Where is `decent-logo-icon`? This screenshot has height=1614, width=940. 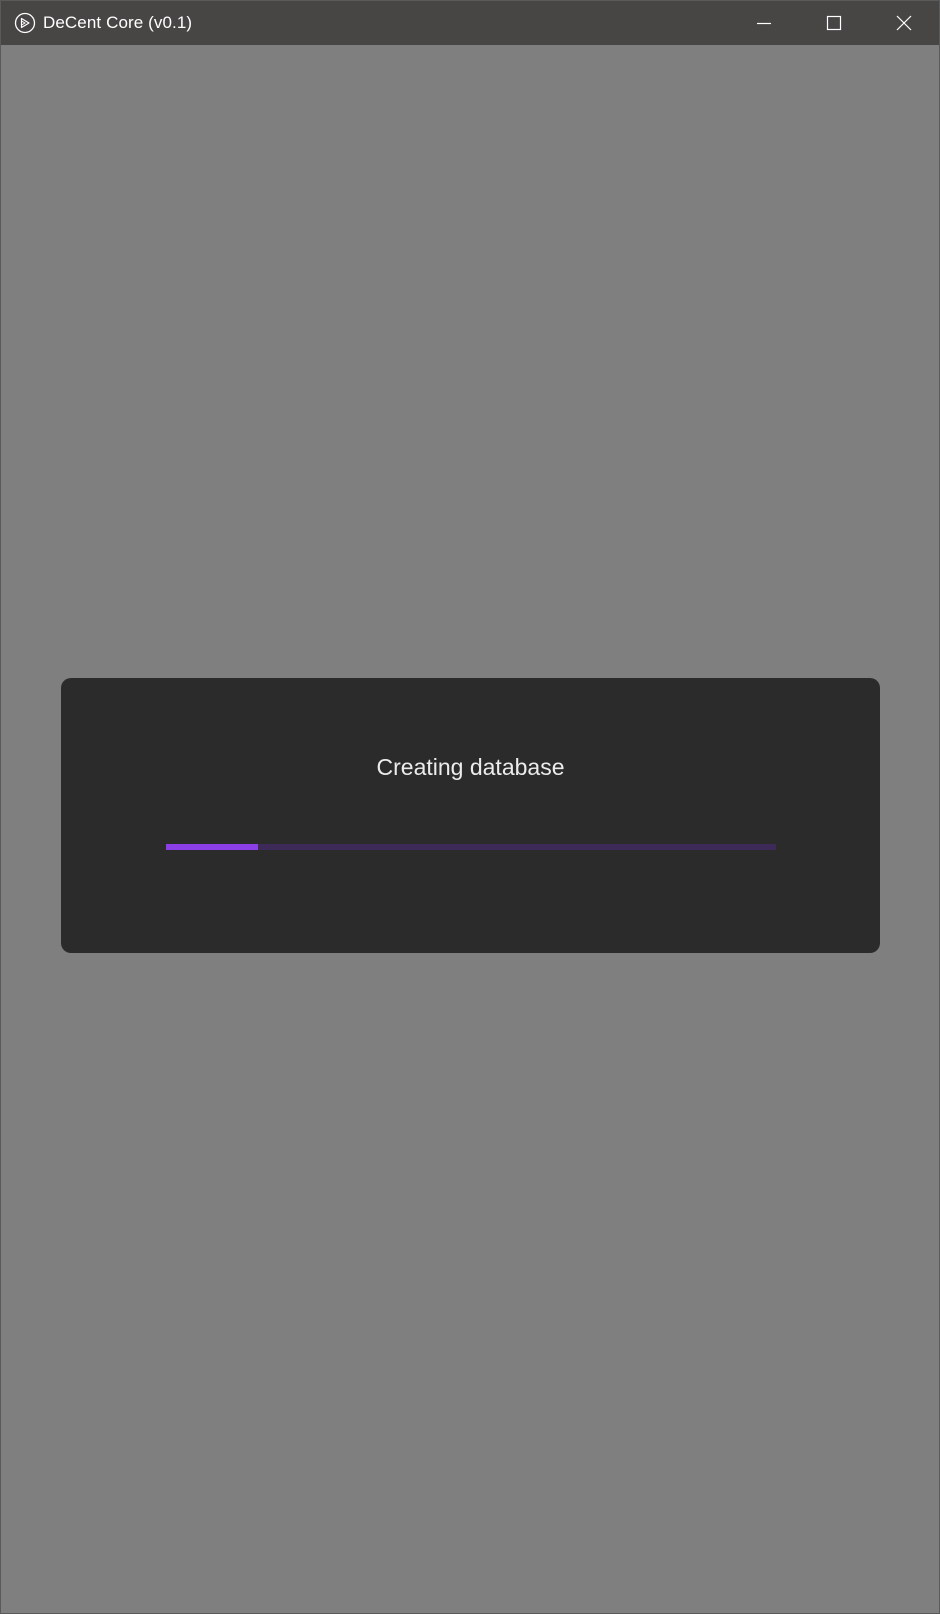 decent-logo-icon is located at coordinates (25, 23).